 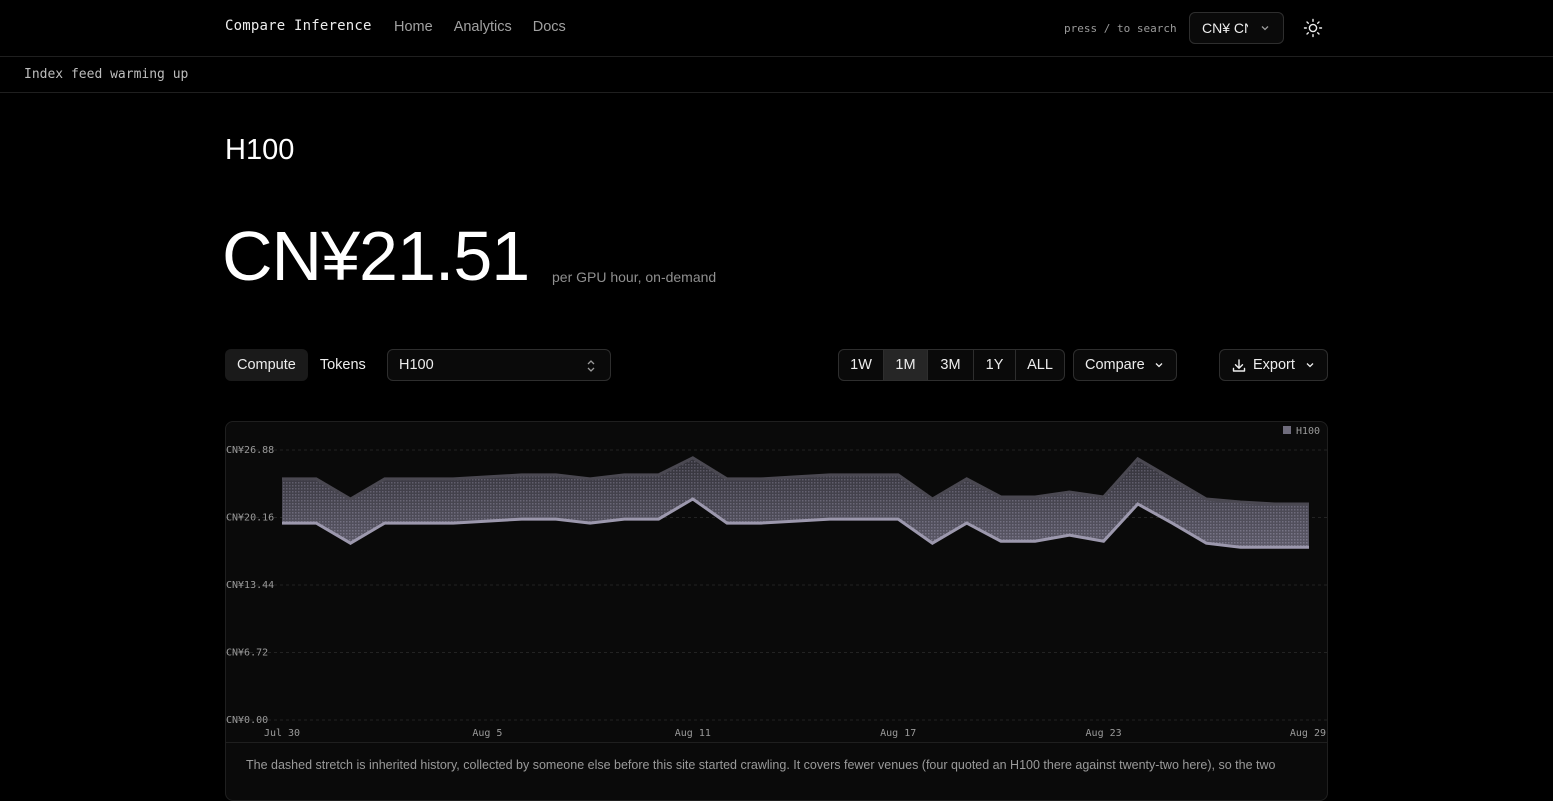 What do you see at coordinates (250, 450) in the screenshot?
I see `y-tick-label: CN¥26.88` at bounding box center [250, 450].